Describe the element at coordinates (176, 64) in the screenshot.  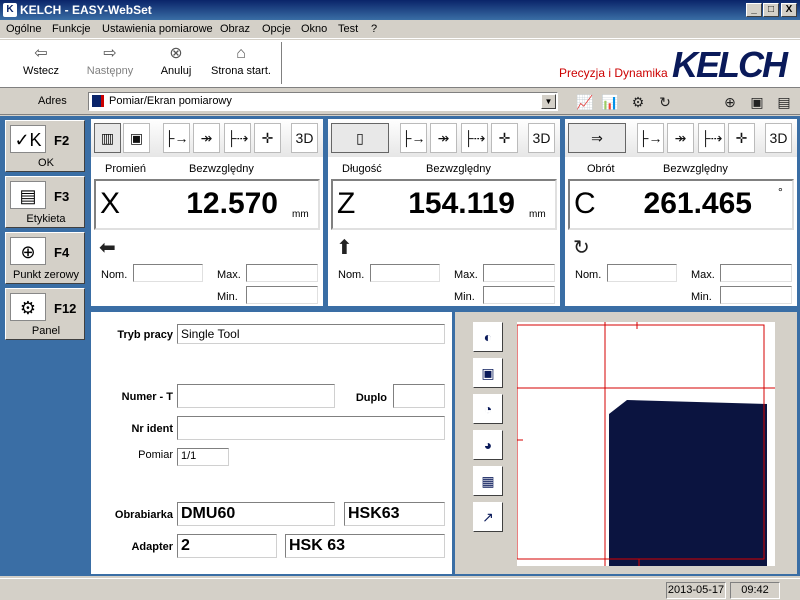
I see `cancel-button: ⊗ Anuluj` at that location.